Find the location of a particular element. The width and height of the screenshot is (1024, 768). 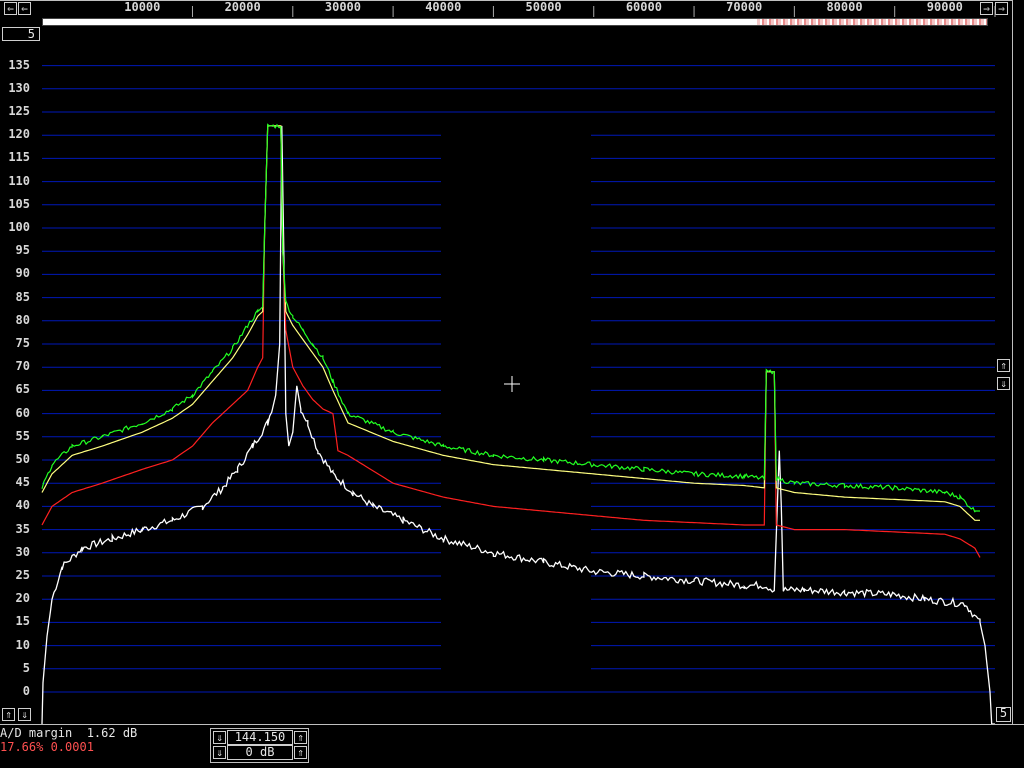

level-up-button: ⇑ is located at coordinates (8, 714).